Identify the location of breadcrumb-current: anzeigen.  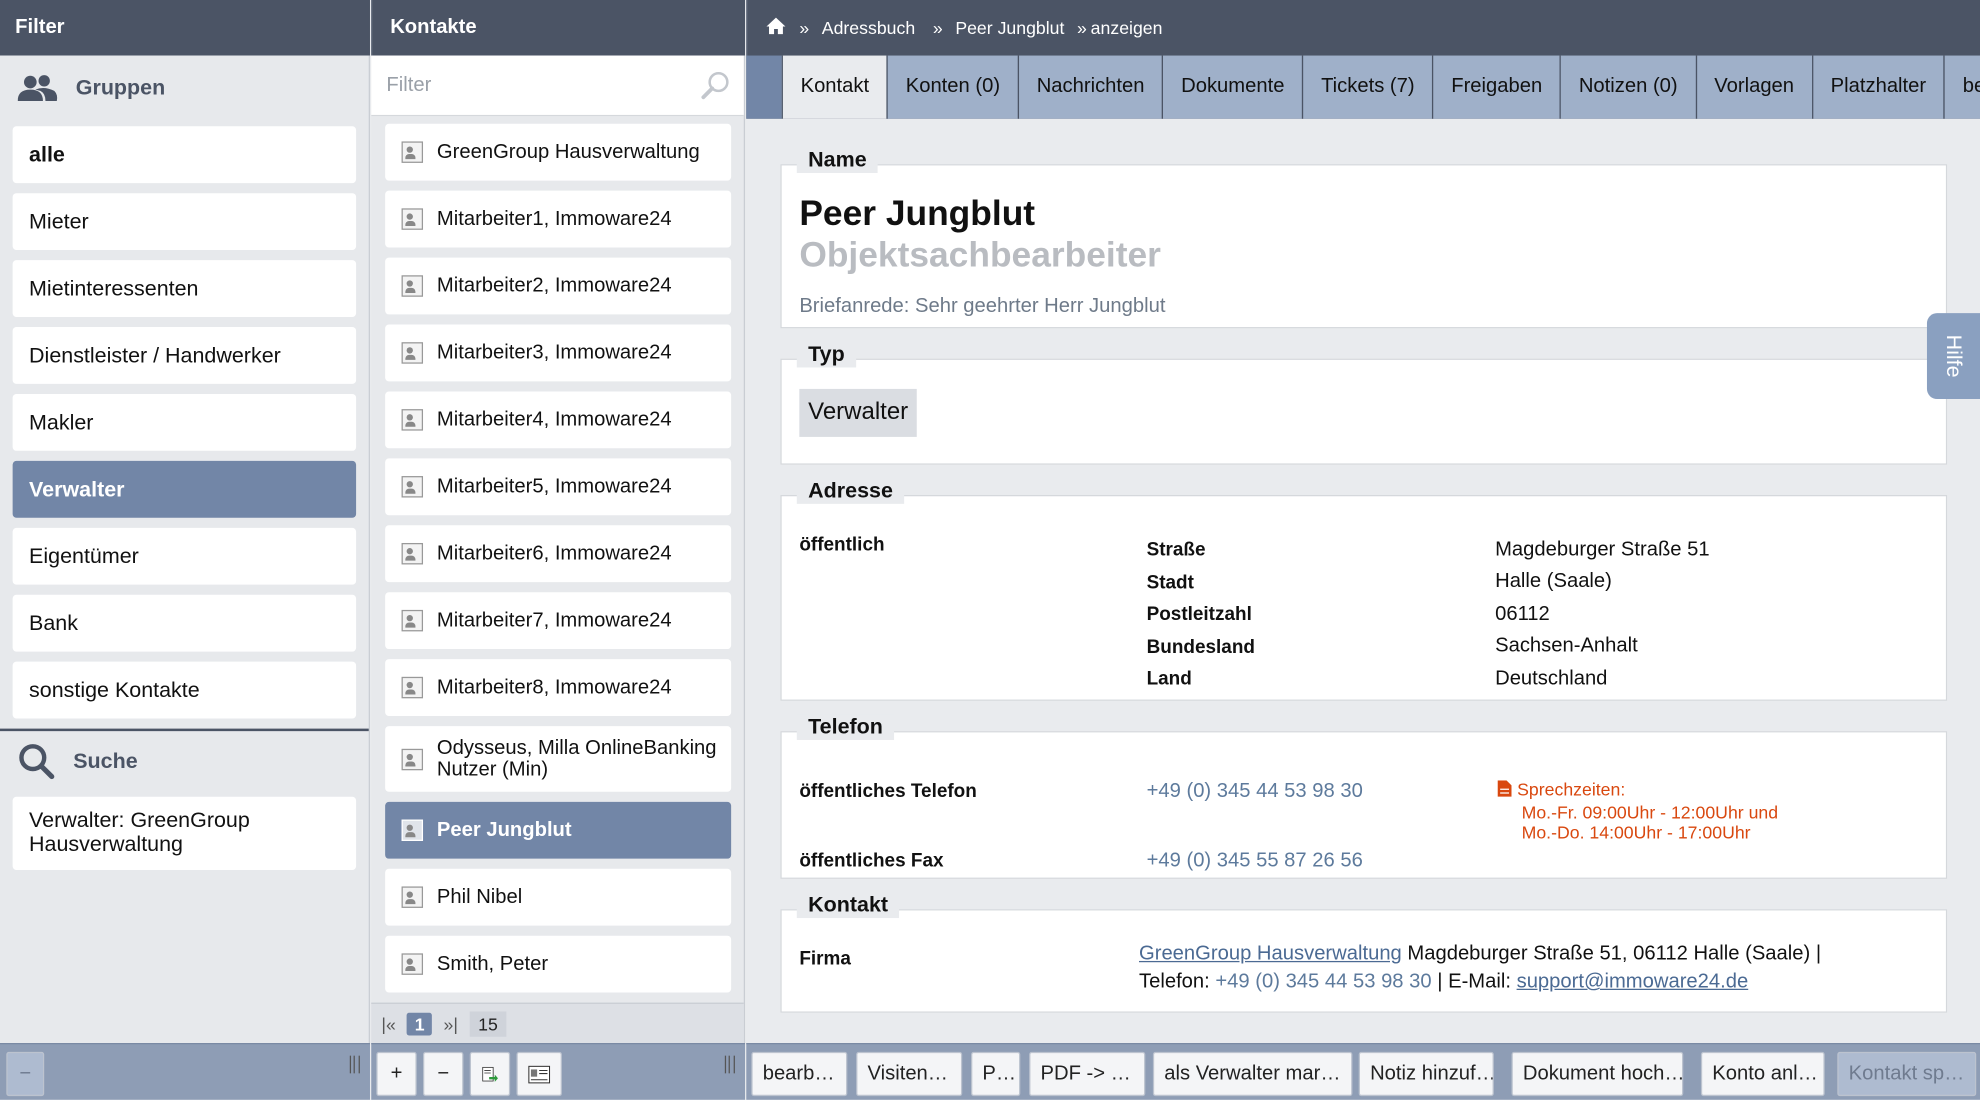
(1126, 27).